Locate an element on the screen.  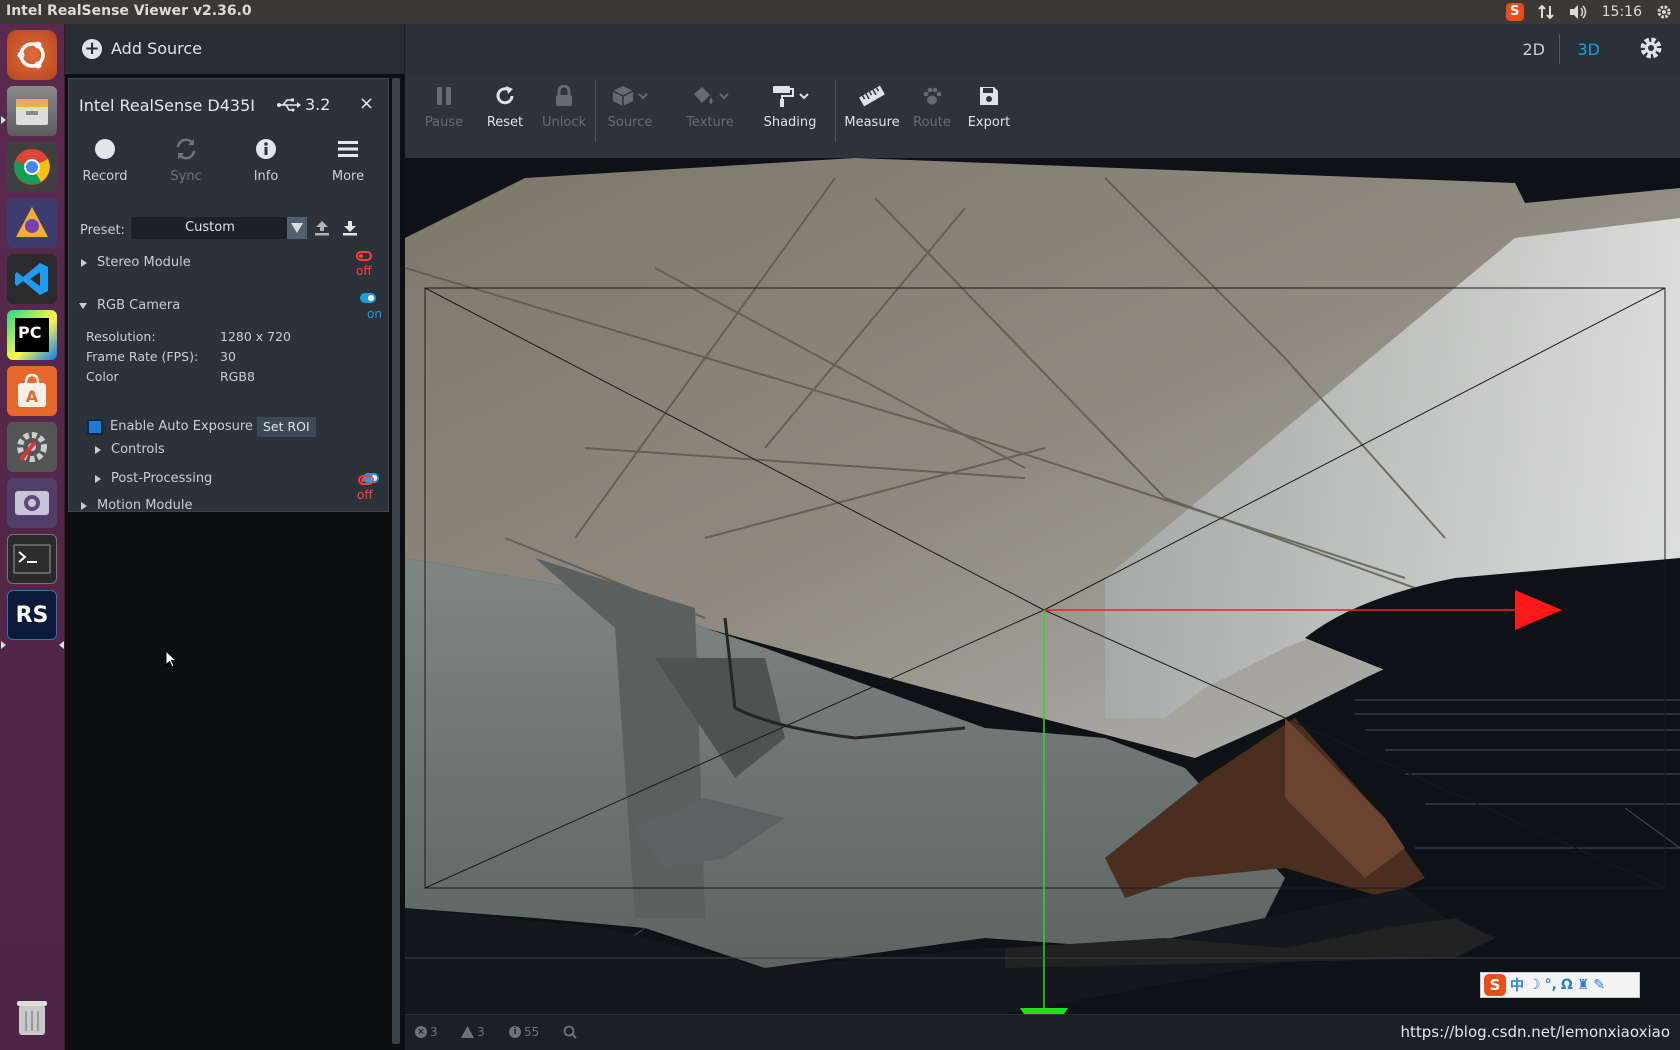
mouse-pointer-icon is located at coordinates (171, 659).